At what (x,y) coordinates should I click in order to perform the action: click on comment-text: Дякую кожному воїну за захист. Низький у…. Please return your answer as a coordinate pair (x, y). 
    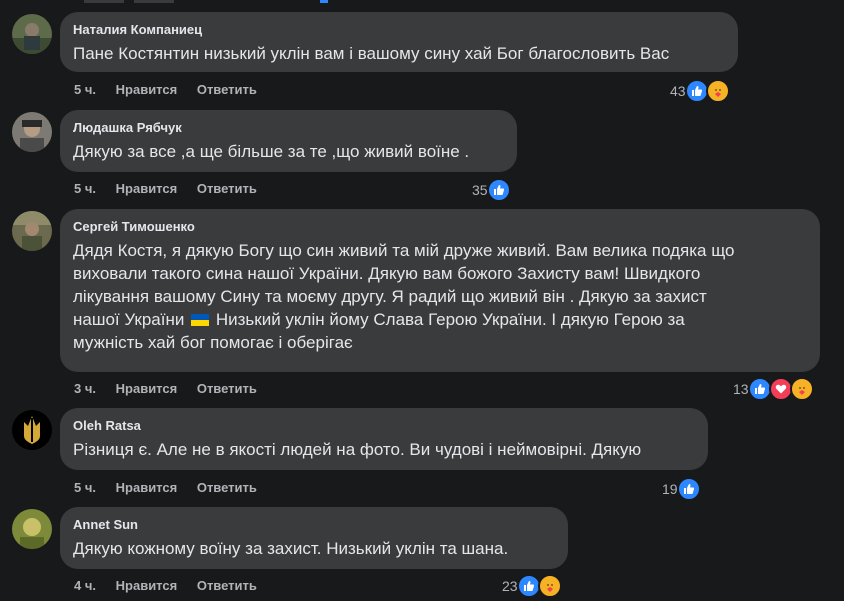
    Looking at the image, I should click on (291, 548).